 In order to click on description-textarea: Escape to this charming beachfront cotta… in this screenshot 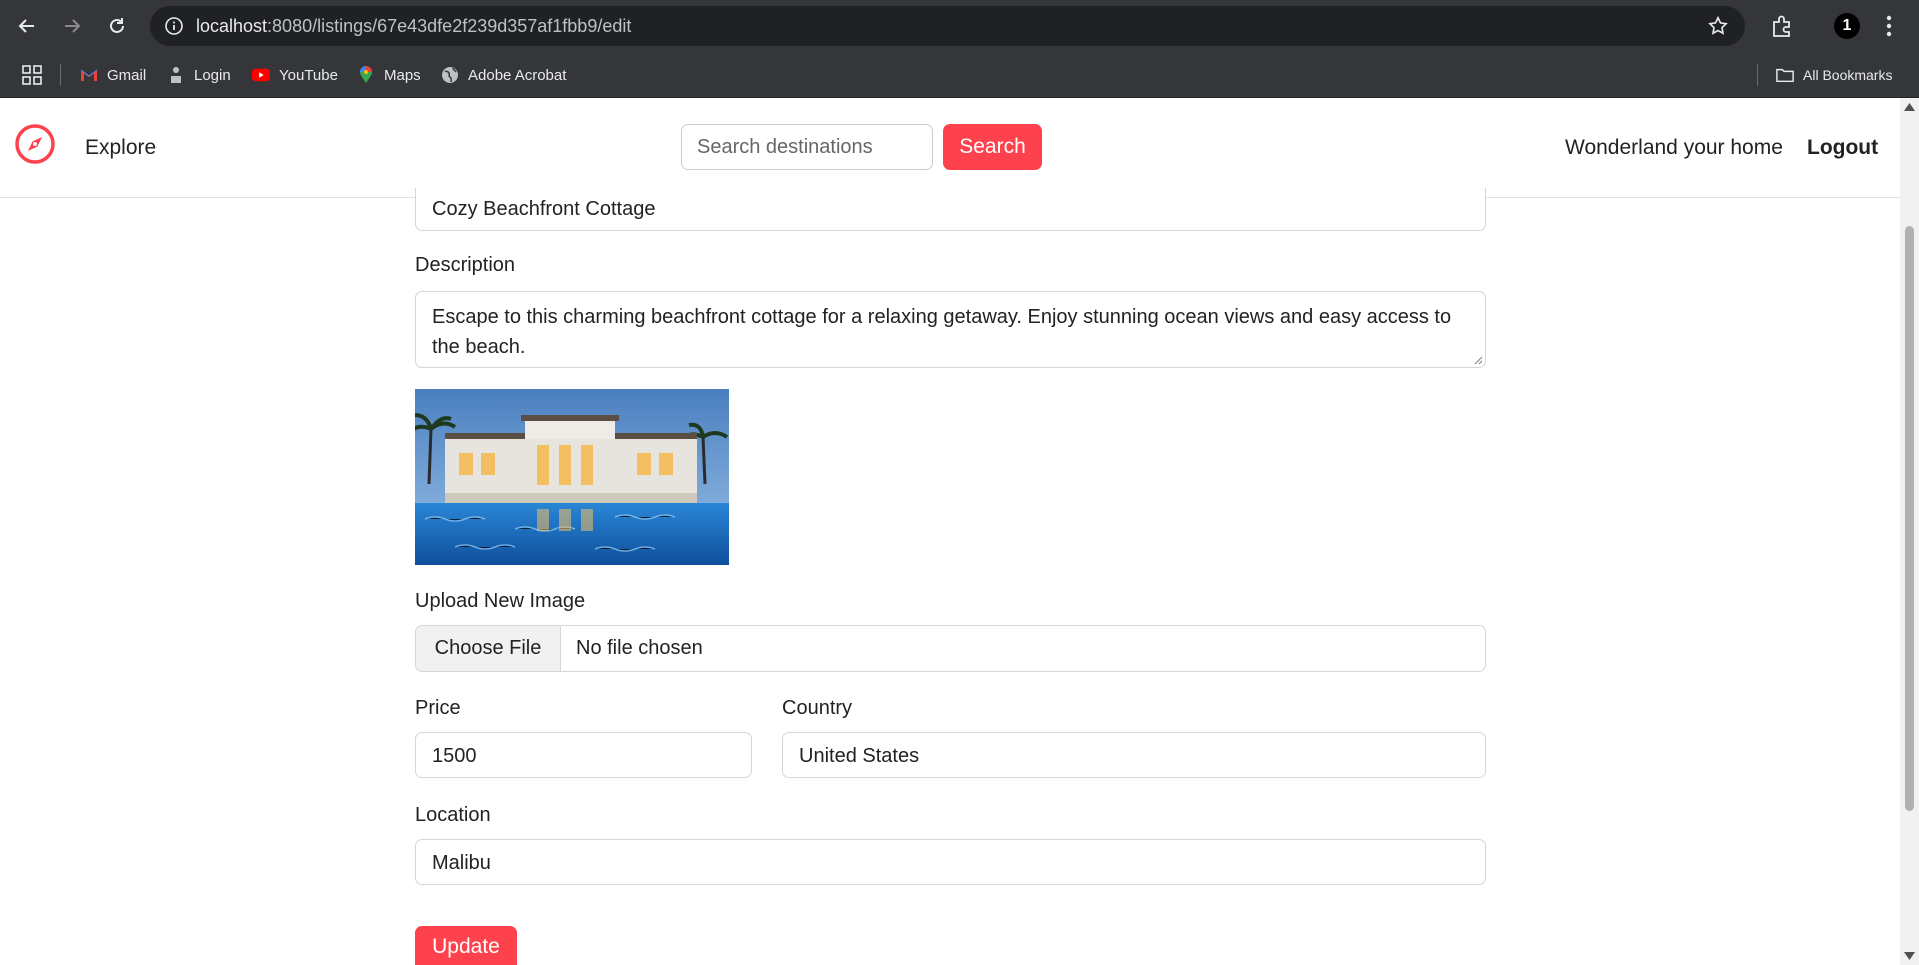, I will do `click(950, 329)`.